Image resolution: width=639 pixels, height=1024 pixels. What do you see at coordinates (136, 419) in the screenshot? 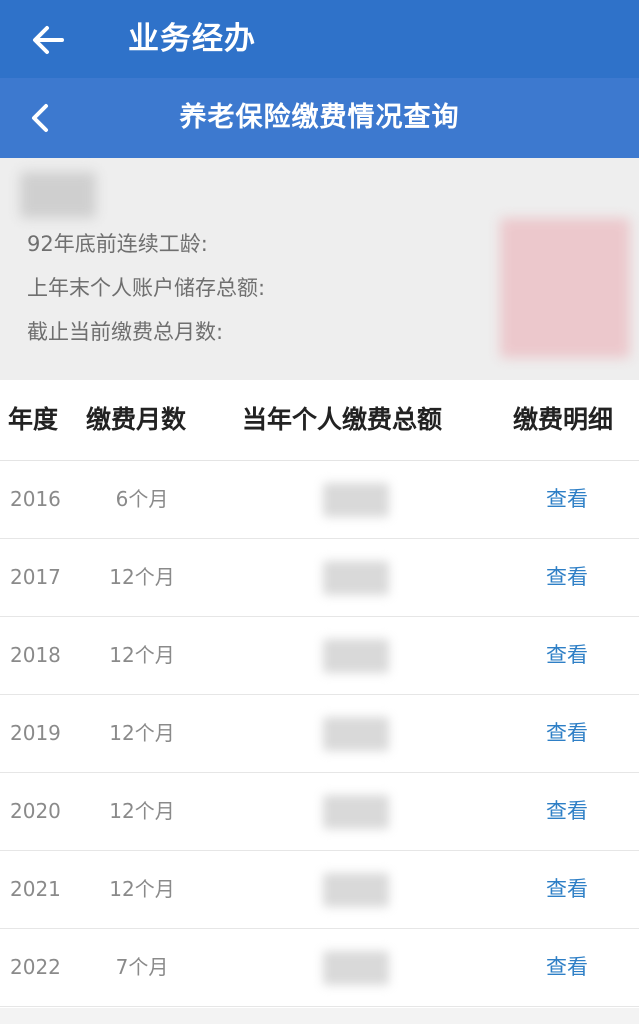
I see `header-months: 缴费月数` at bounding box center [136, 419].